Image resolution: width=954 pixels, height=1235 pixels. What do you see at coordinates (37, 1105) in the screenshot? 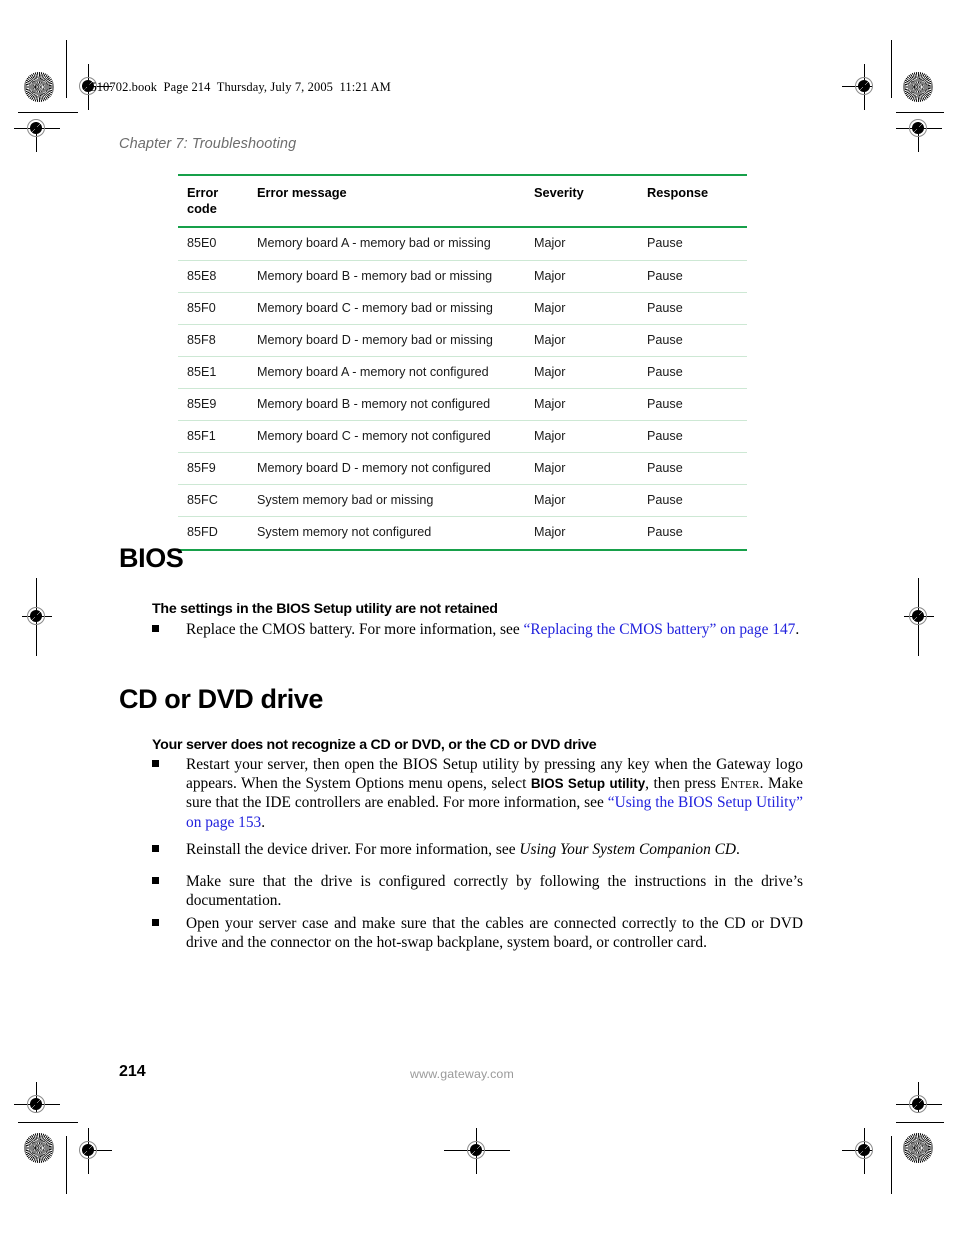
I see `registration-mark-lower-left` at bounding box center [37, 1105].